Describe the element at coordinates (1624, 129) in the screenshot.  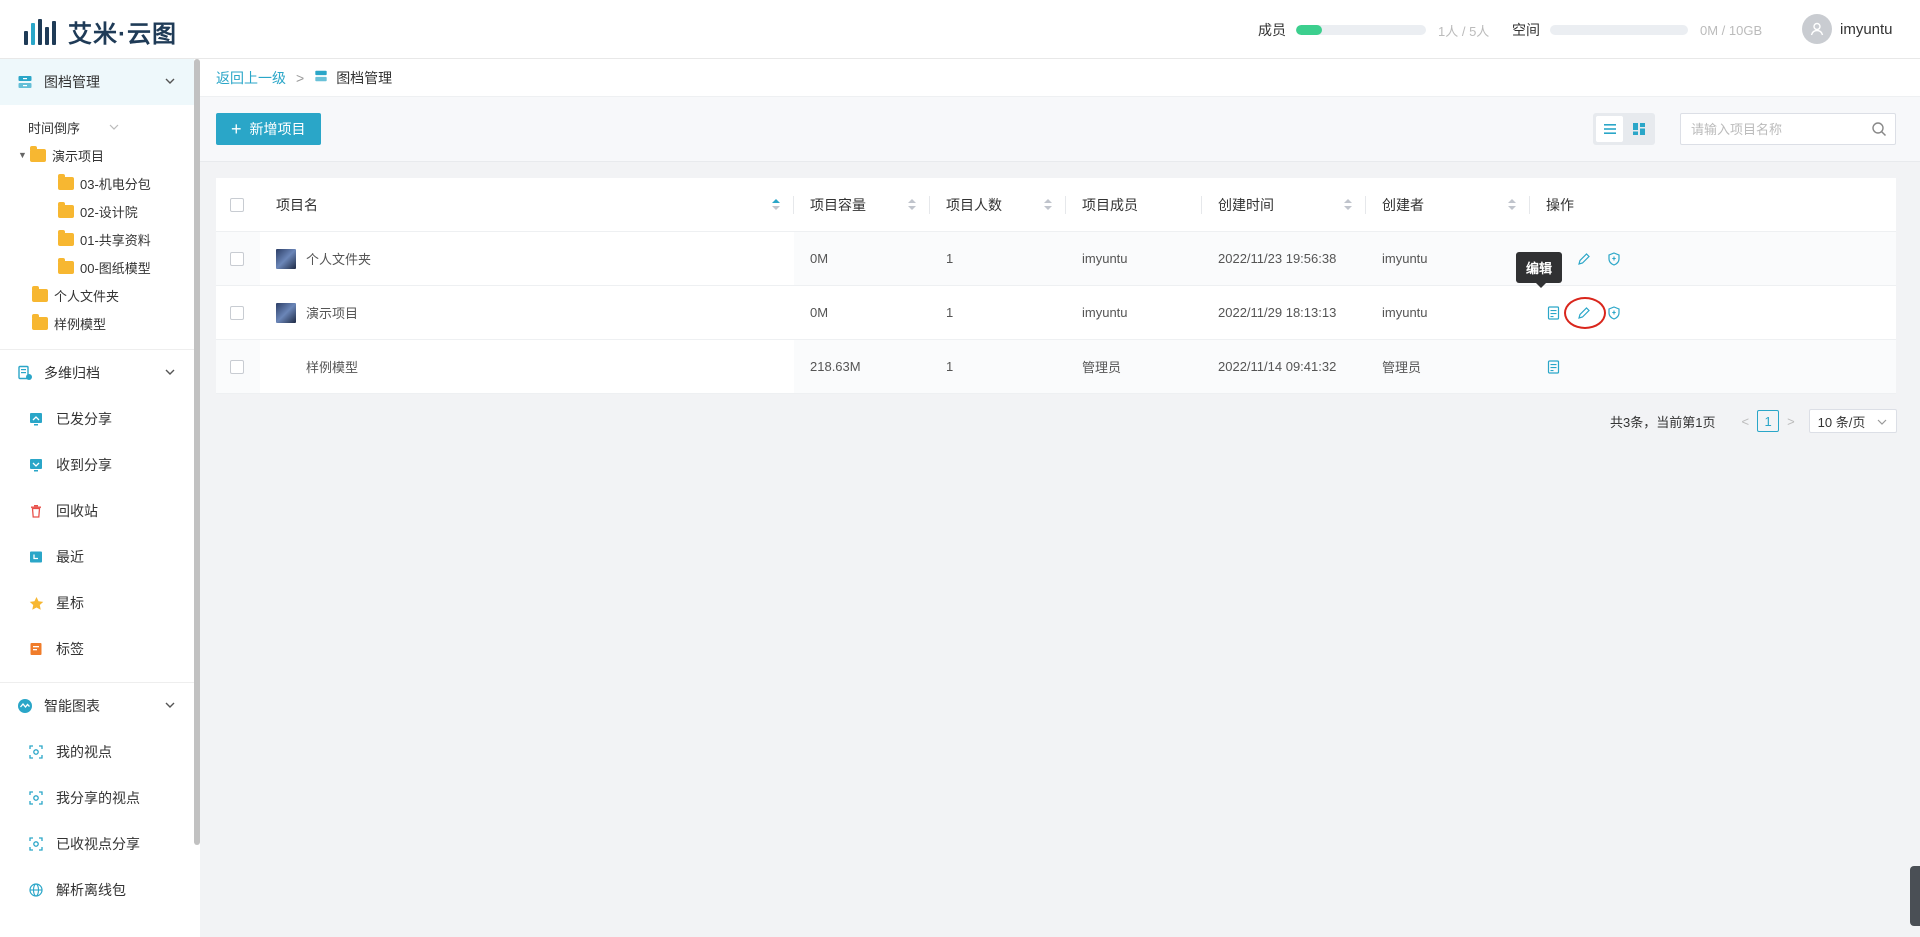
I see `view-toggle` at that location.